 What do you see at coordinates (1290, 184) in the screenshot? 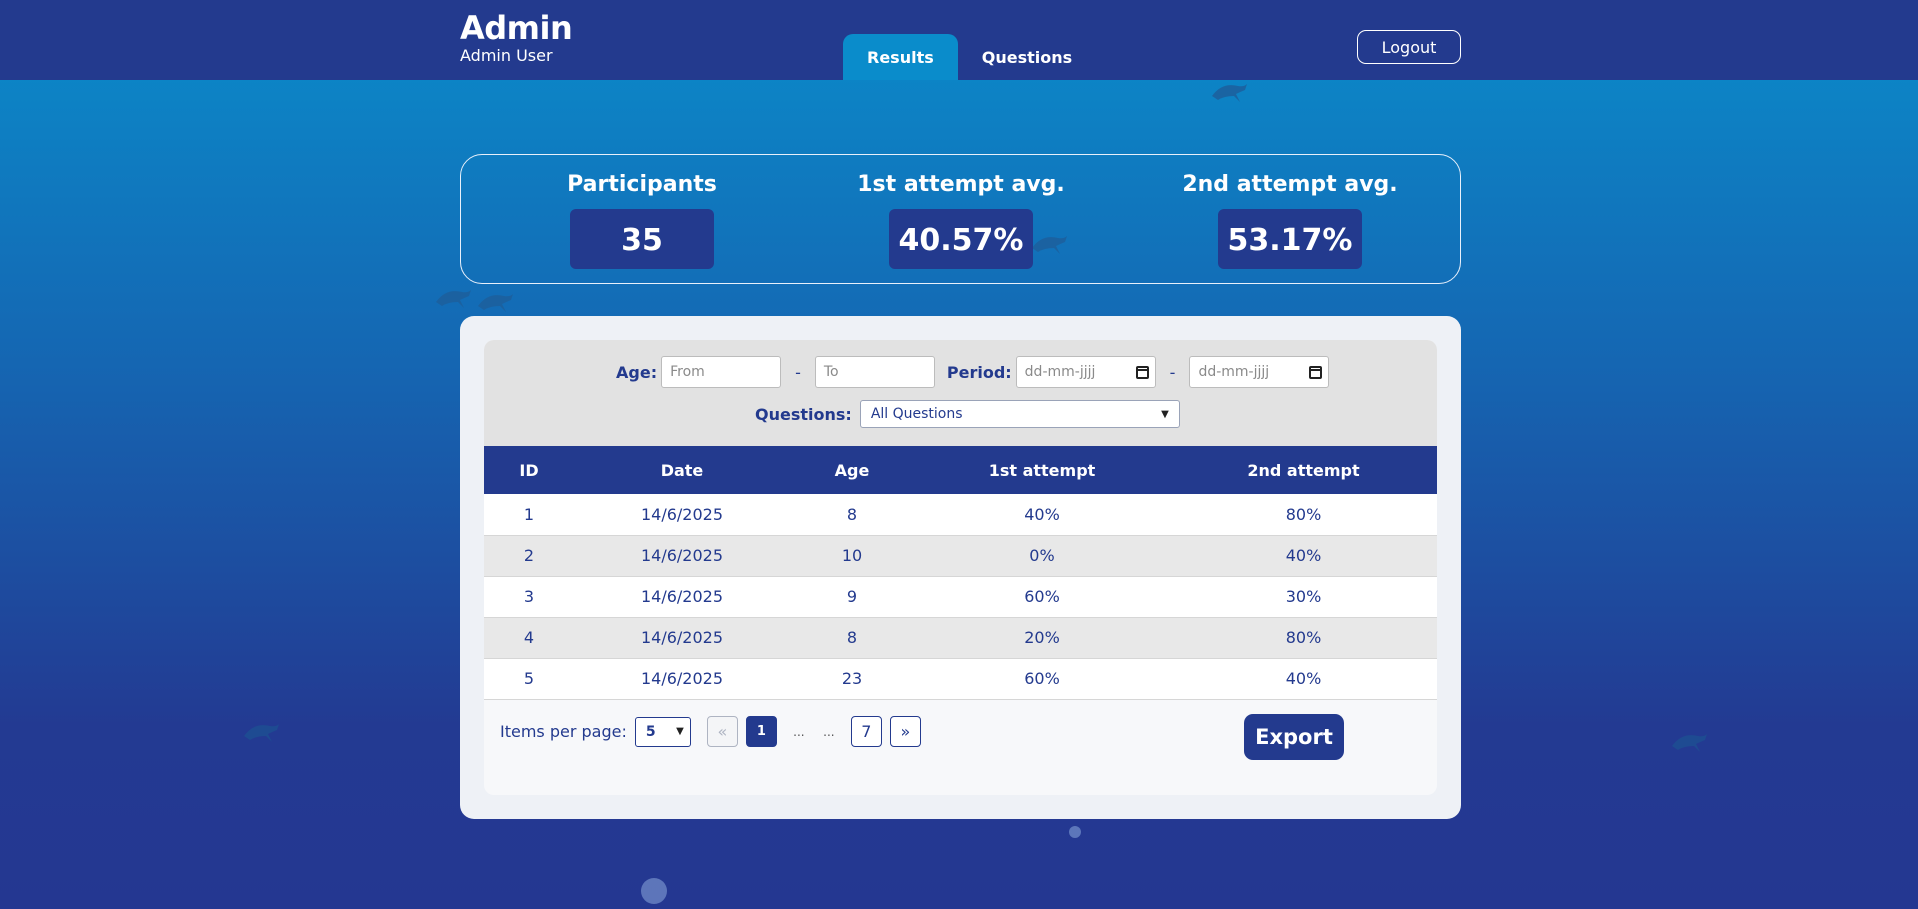
I see `stat-label: 2nd attempt avg.` at bounding box center [1290, 184].